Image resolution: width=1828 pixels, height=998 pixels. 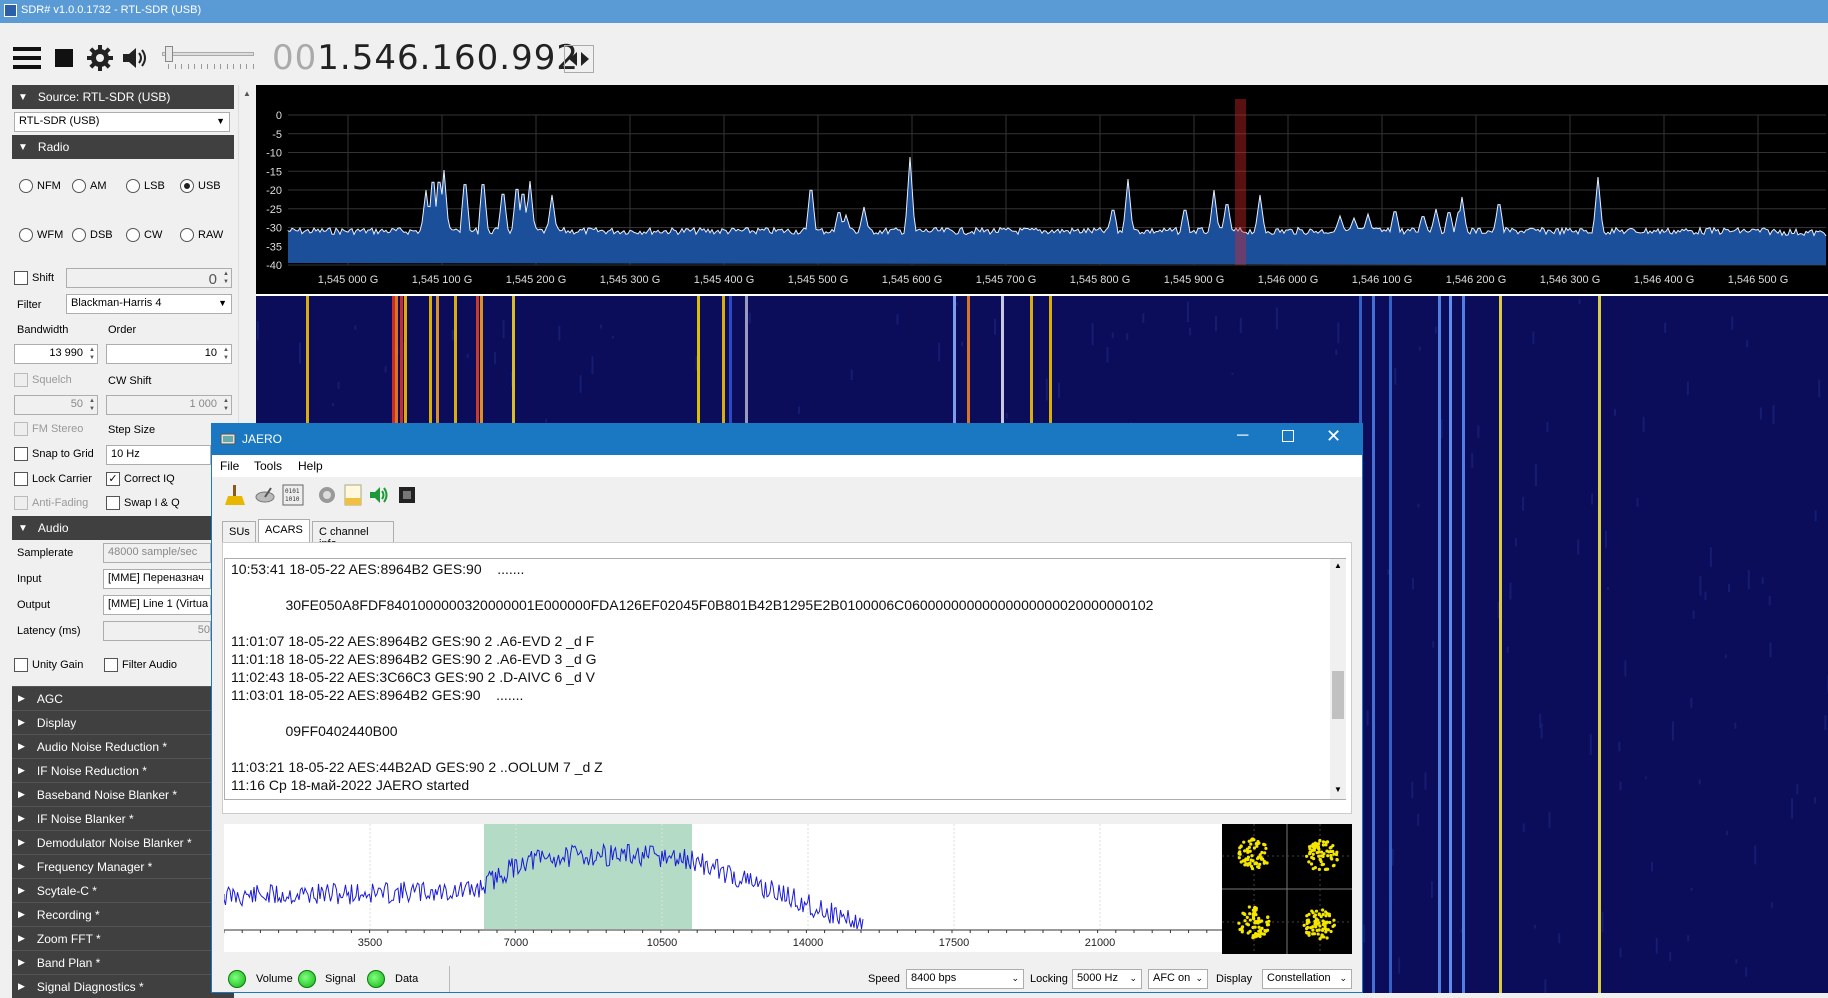 What do you see at coordinates (144, 235) in the screenshot?
I see `mode-radio-cw: CW` at bounding box center [144, 235].